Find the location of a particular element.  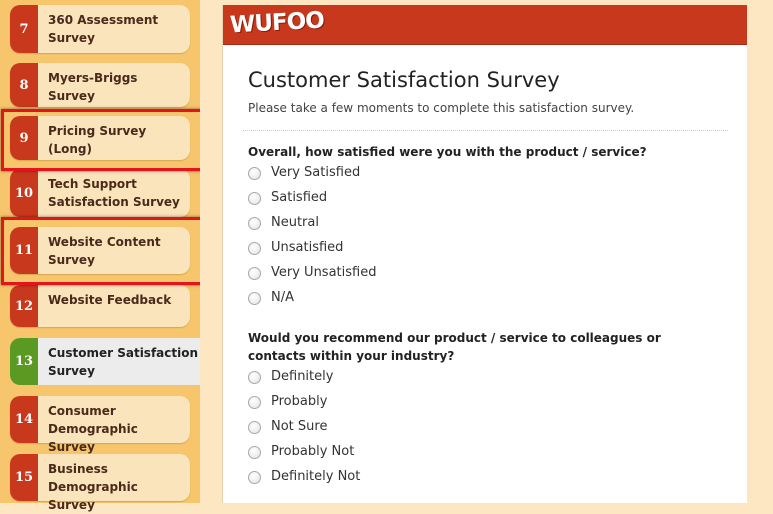

option-label: Unsatisfied is located at coordinates (307, 247).